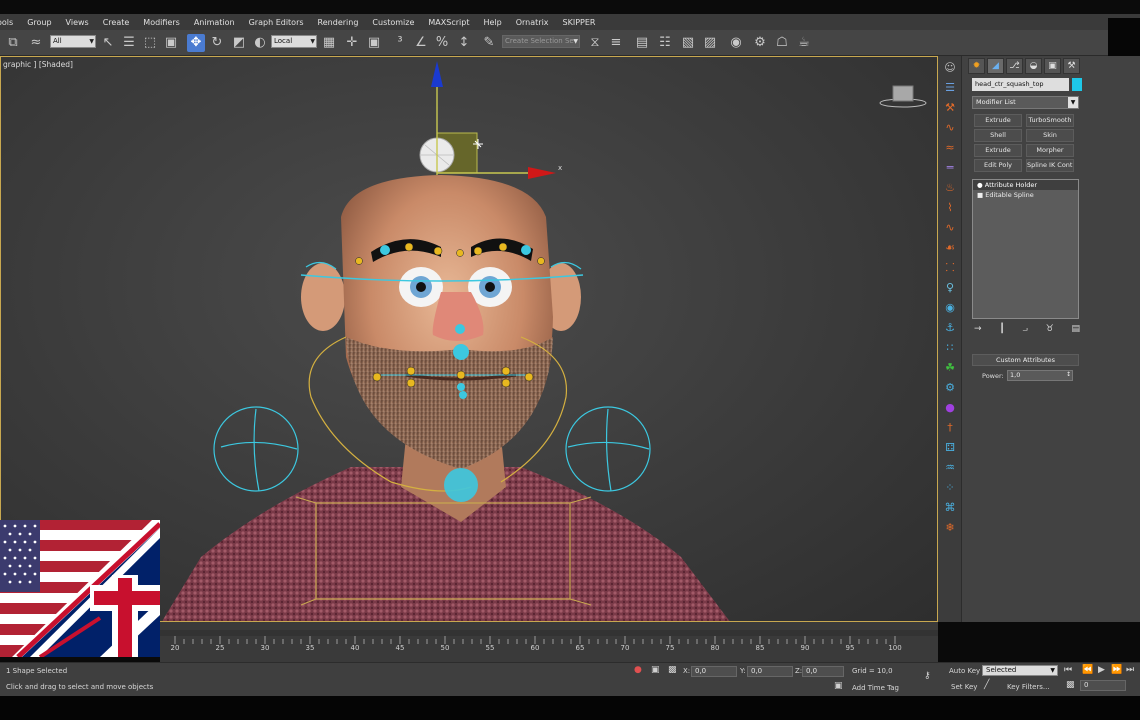 Image resolution: width=1140 pixels, height=720 pixels. I want to click on spline-ik-control-button: Spline IK Control, so click(1050, 165).